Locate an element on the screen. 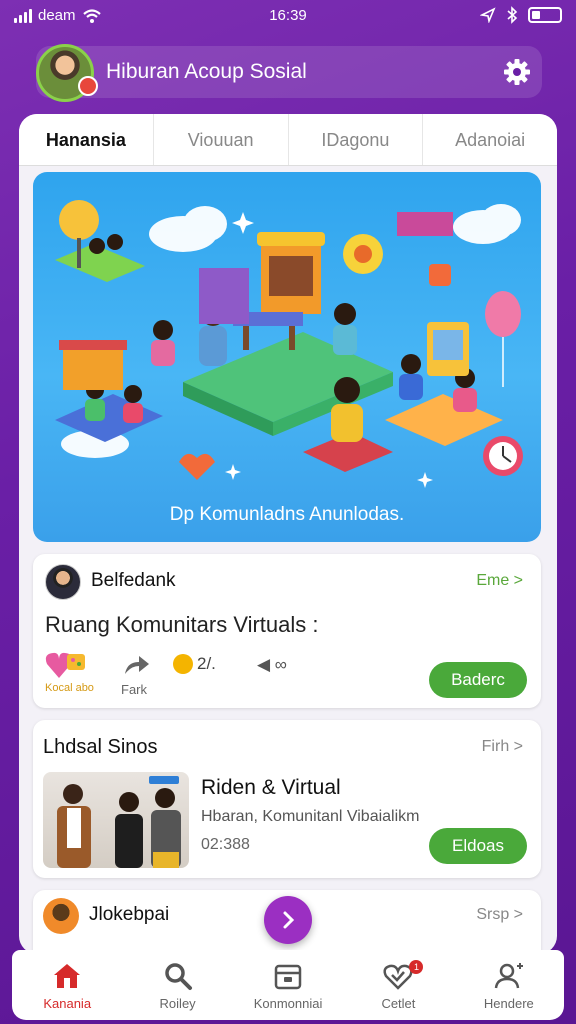 The width and height of the screenshot is (576, 1024). hero-caption: Dp Komunladns Anunlodas. is located at coordinates (287, 514).